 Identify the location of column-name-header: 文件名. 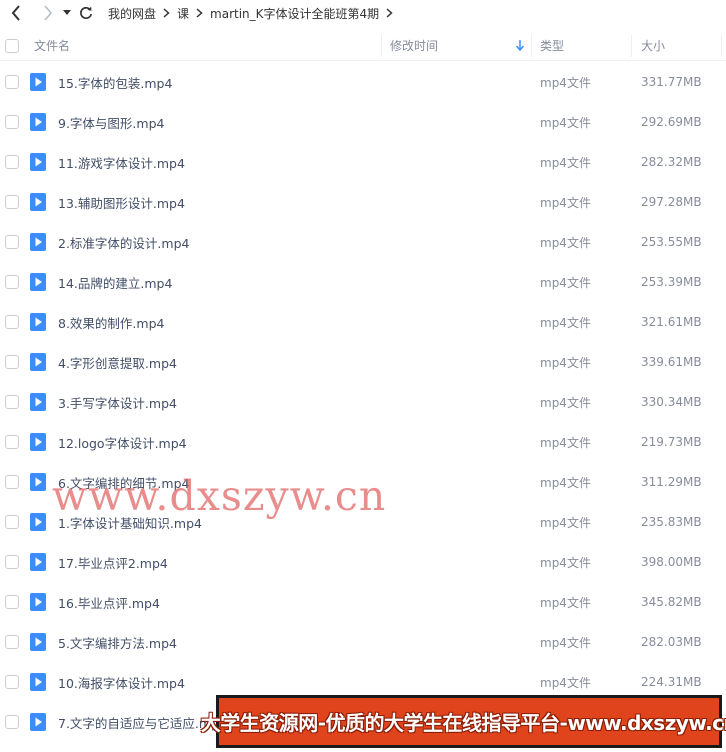
(52, 45).